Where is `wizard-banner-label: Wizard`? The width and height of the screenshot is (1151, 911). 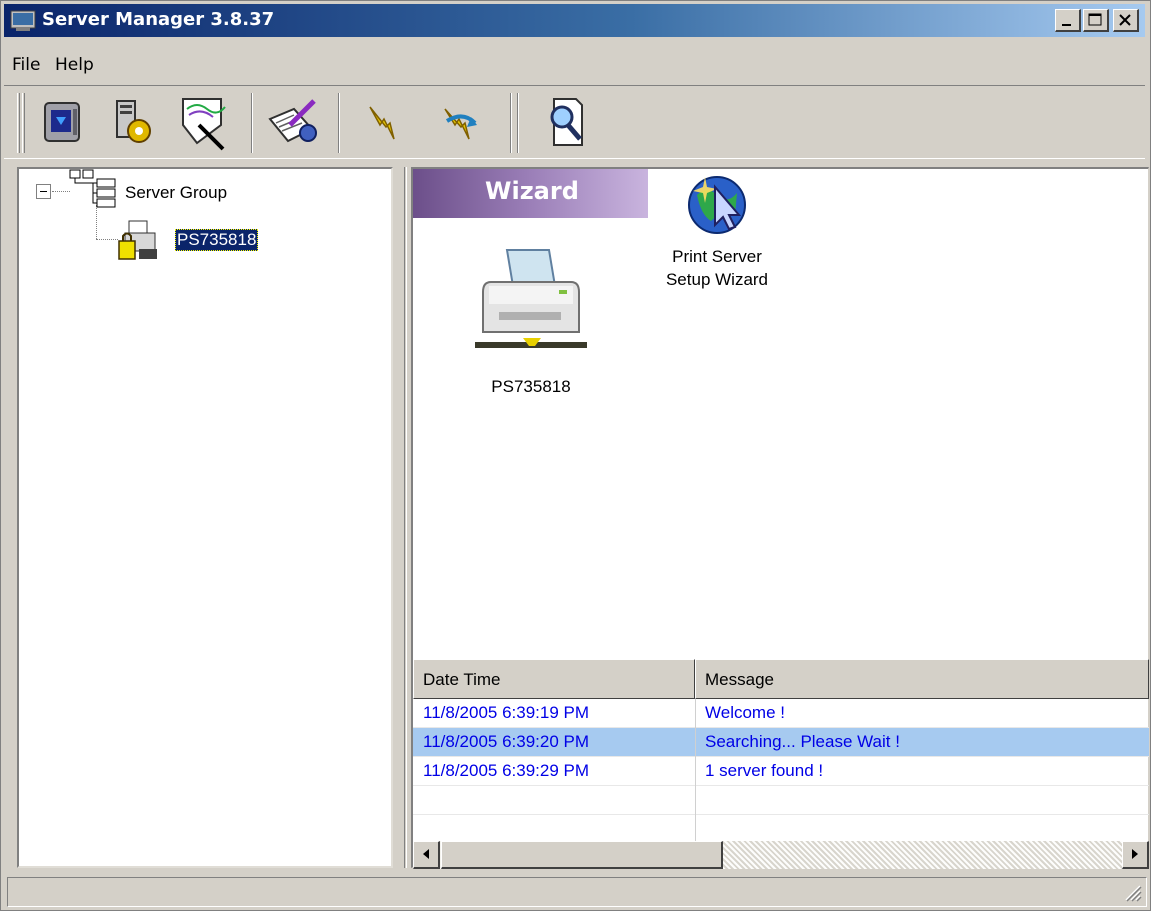 wizard-banner-label: Wizard is located at coordinates (532, 191).